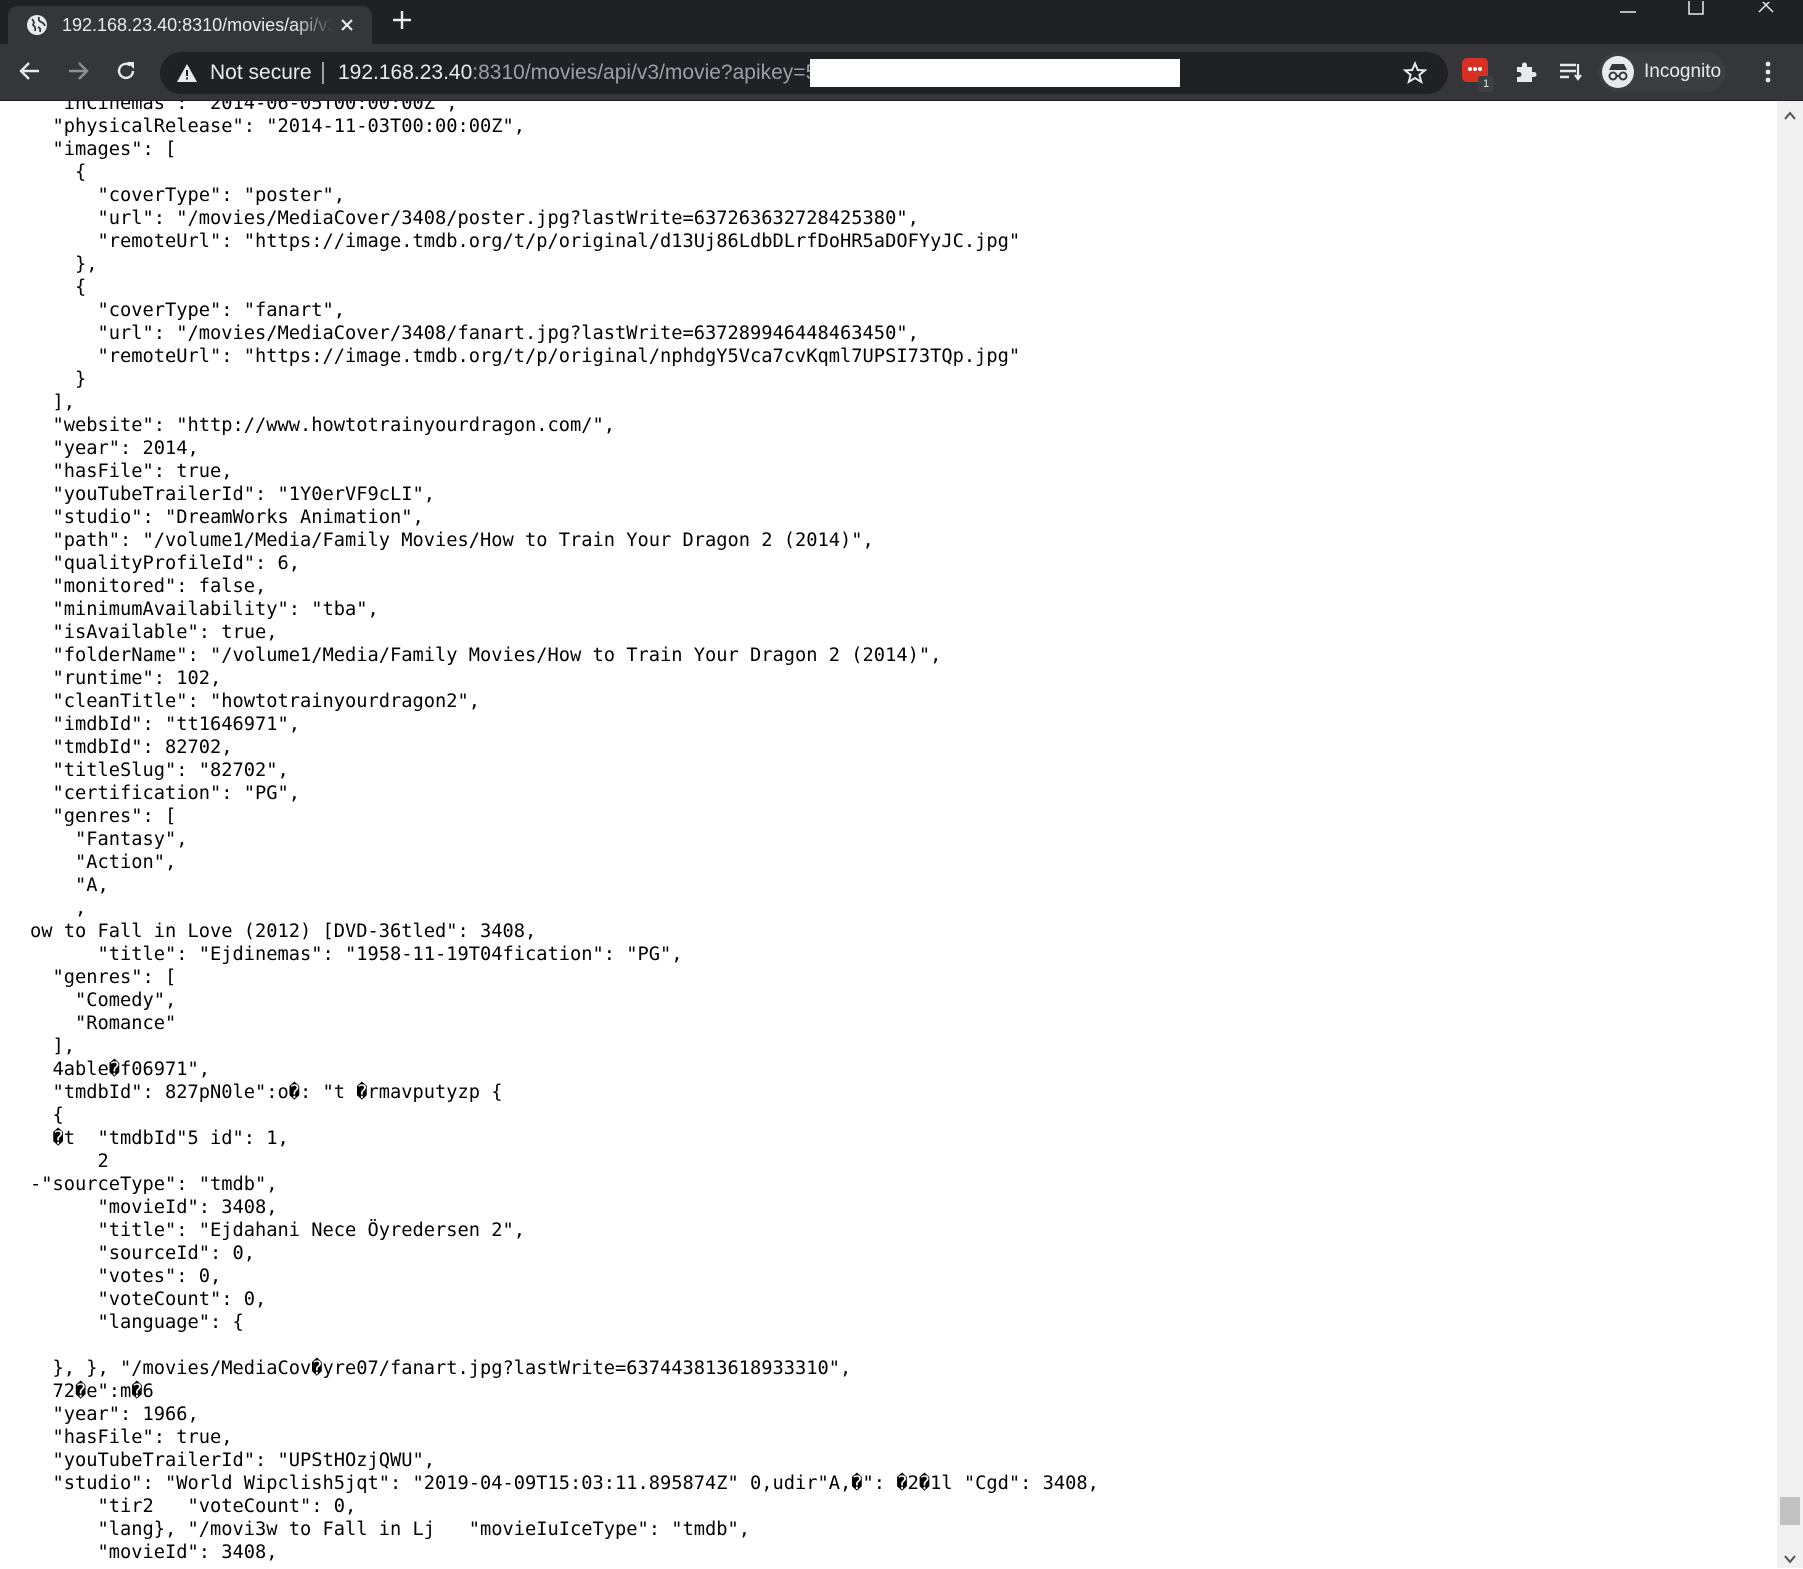  I want to click on json-line: ,, so click(58, 908).